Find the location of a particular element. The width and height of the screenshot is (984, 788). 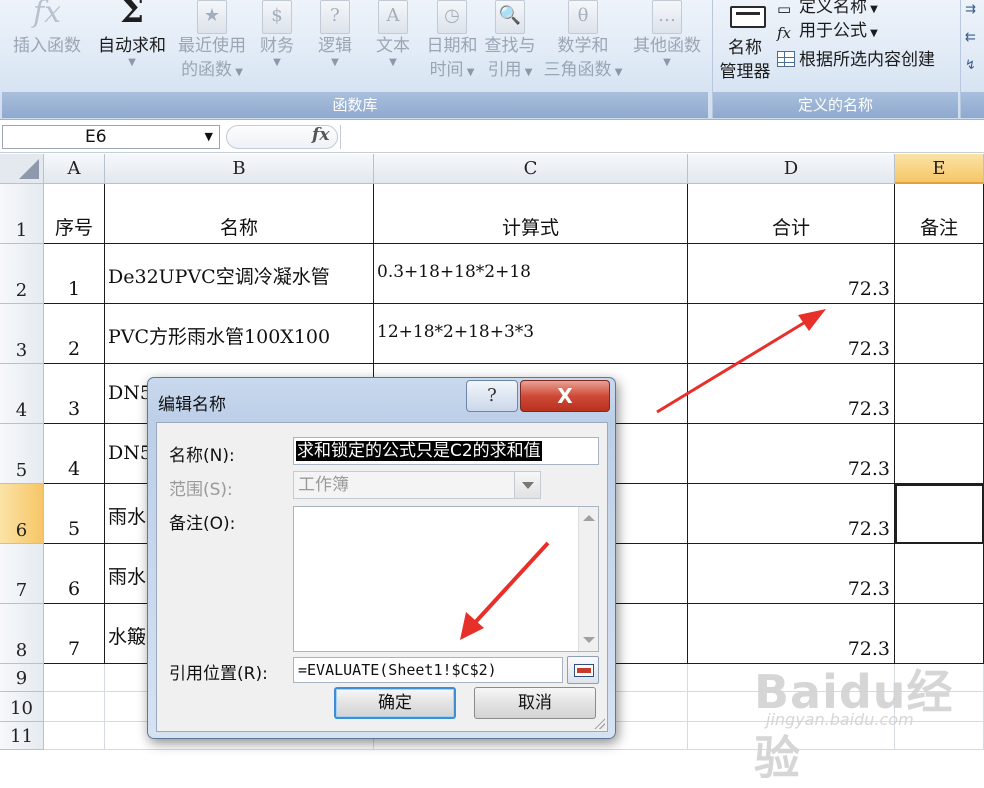

name-box: E6 ▼ is located at coordinates (111, 137).